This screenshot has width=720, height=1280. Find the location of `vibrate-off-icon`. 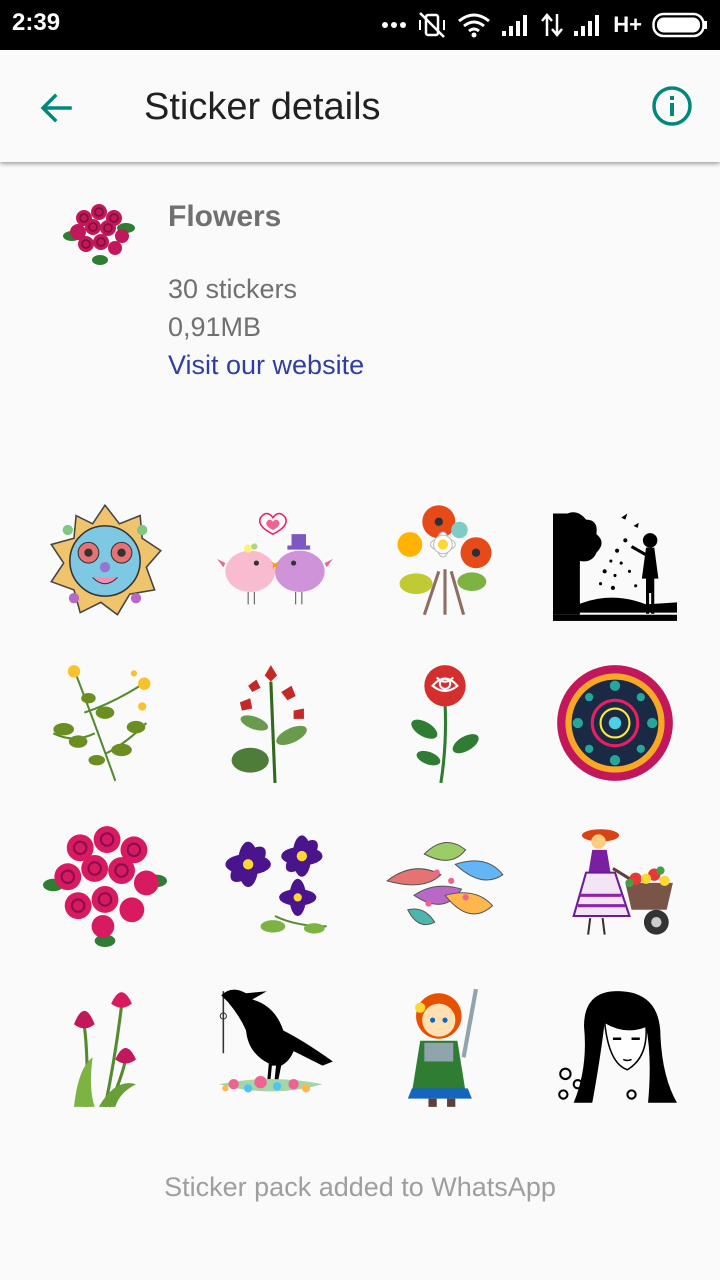

vibrate-off-icon is located at coordinates (432, 25).